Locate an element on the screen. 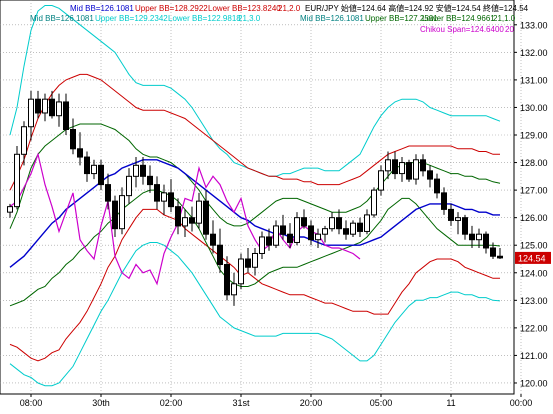  legend-bb2-upper: Upper BB=129.2342 is located at coordinates (131, 18).